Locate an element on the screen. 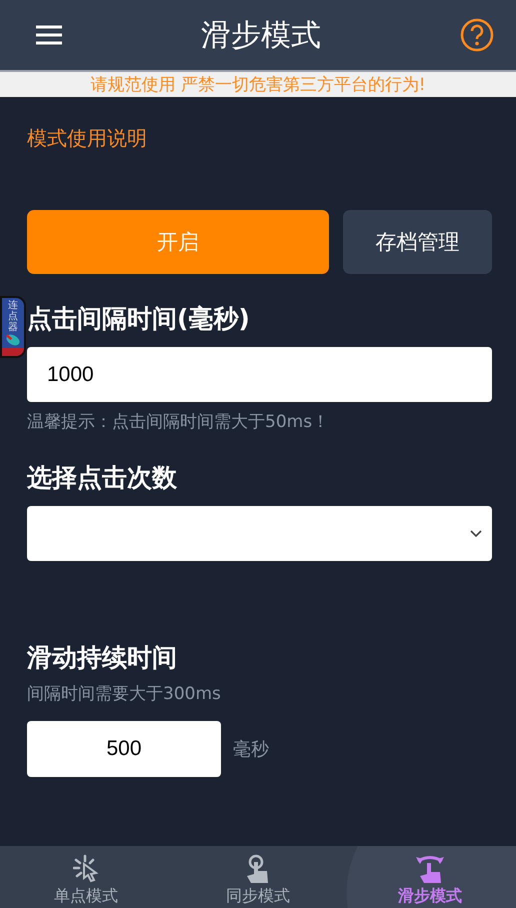 This screenshot has height=908, width=516. help-icon is located at coordinates (477, 35).